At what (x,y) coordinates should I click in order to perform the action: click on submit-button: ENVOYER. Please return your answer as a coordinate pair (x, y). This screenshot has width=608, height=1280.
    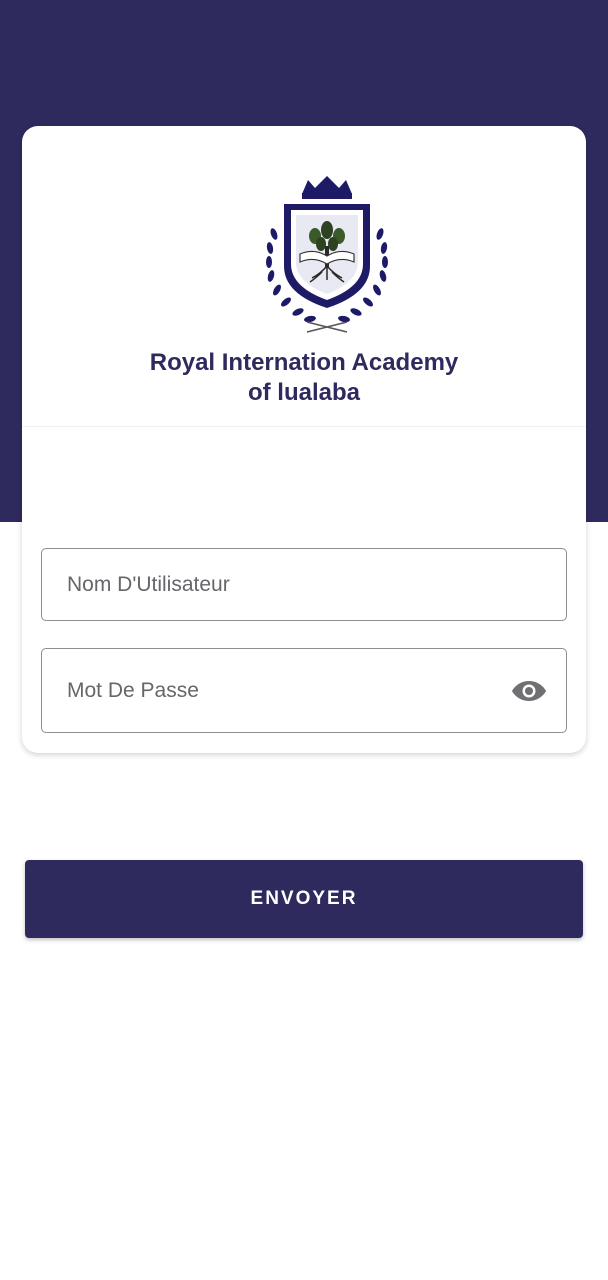
    Looking at the image, I should click on (304, 899).